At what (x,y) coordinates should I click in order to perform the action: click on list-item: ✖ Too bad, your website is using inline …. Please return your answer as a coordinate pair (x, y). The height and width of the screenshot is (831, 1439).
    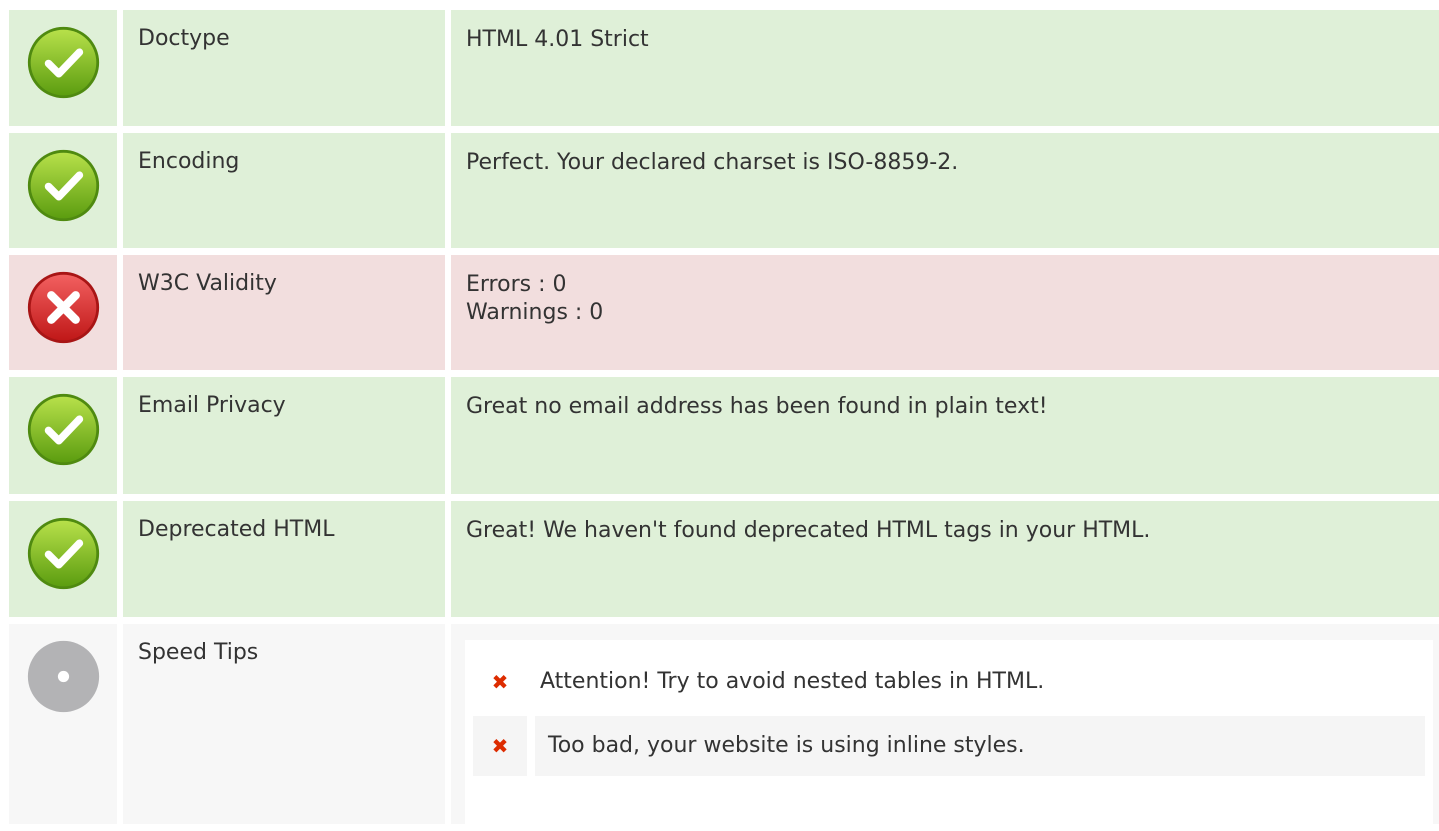
    Looking at the image, I should click on (949, 746).